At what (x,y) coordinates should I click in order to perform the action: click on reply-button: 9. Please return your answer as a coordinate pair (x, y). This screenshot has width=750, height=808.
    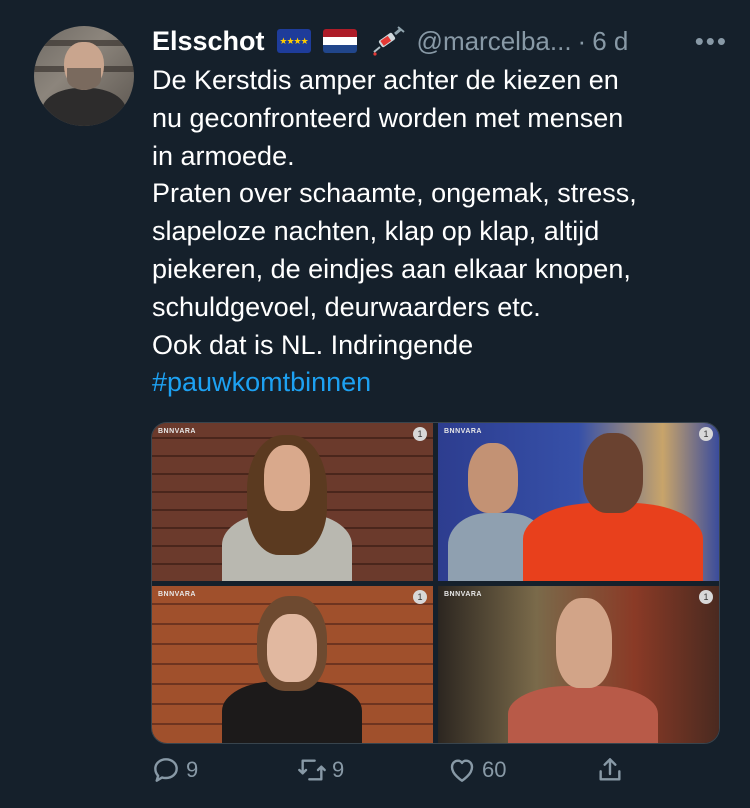
    Looking at the image, I should click on (174, 770).